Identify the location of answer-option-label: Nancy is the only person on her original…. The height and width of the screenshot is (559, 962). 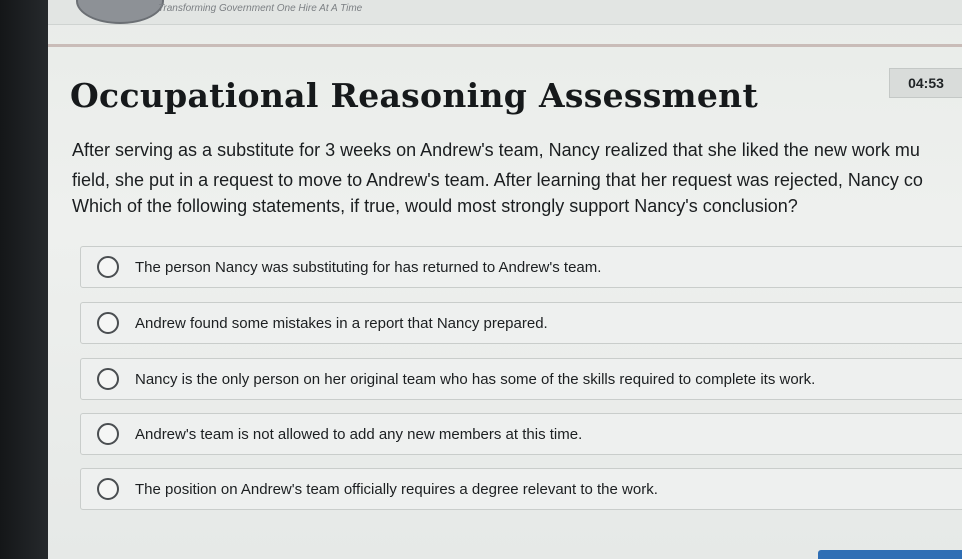
(475, 379).